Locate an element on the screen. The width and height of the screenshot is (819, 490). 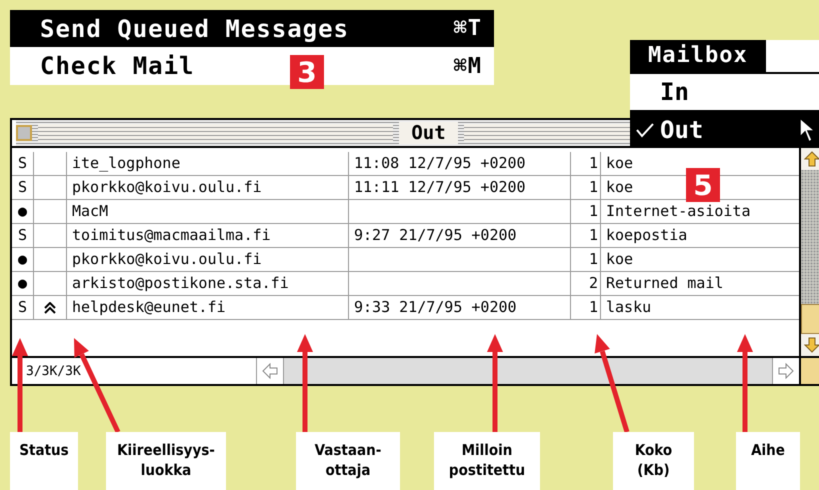
horizontal-scrollbar is located at coordinates (528, 371).